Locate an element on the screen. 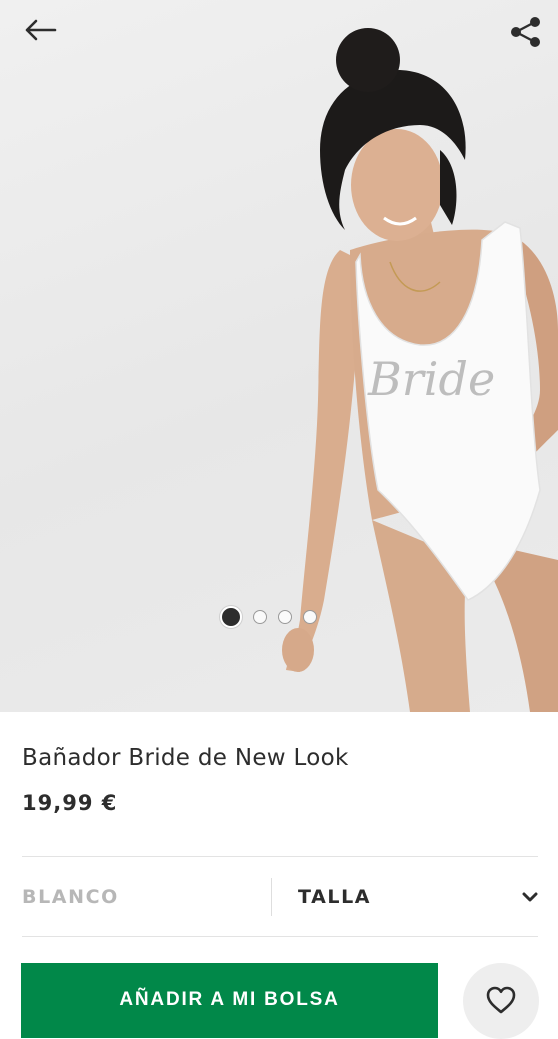 The height and width of the screenshot is (1039, 558). product-price: 19,99 € is located at coordinates (70, 803).